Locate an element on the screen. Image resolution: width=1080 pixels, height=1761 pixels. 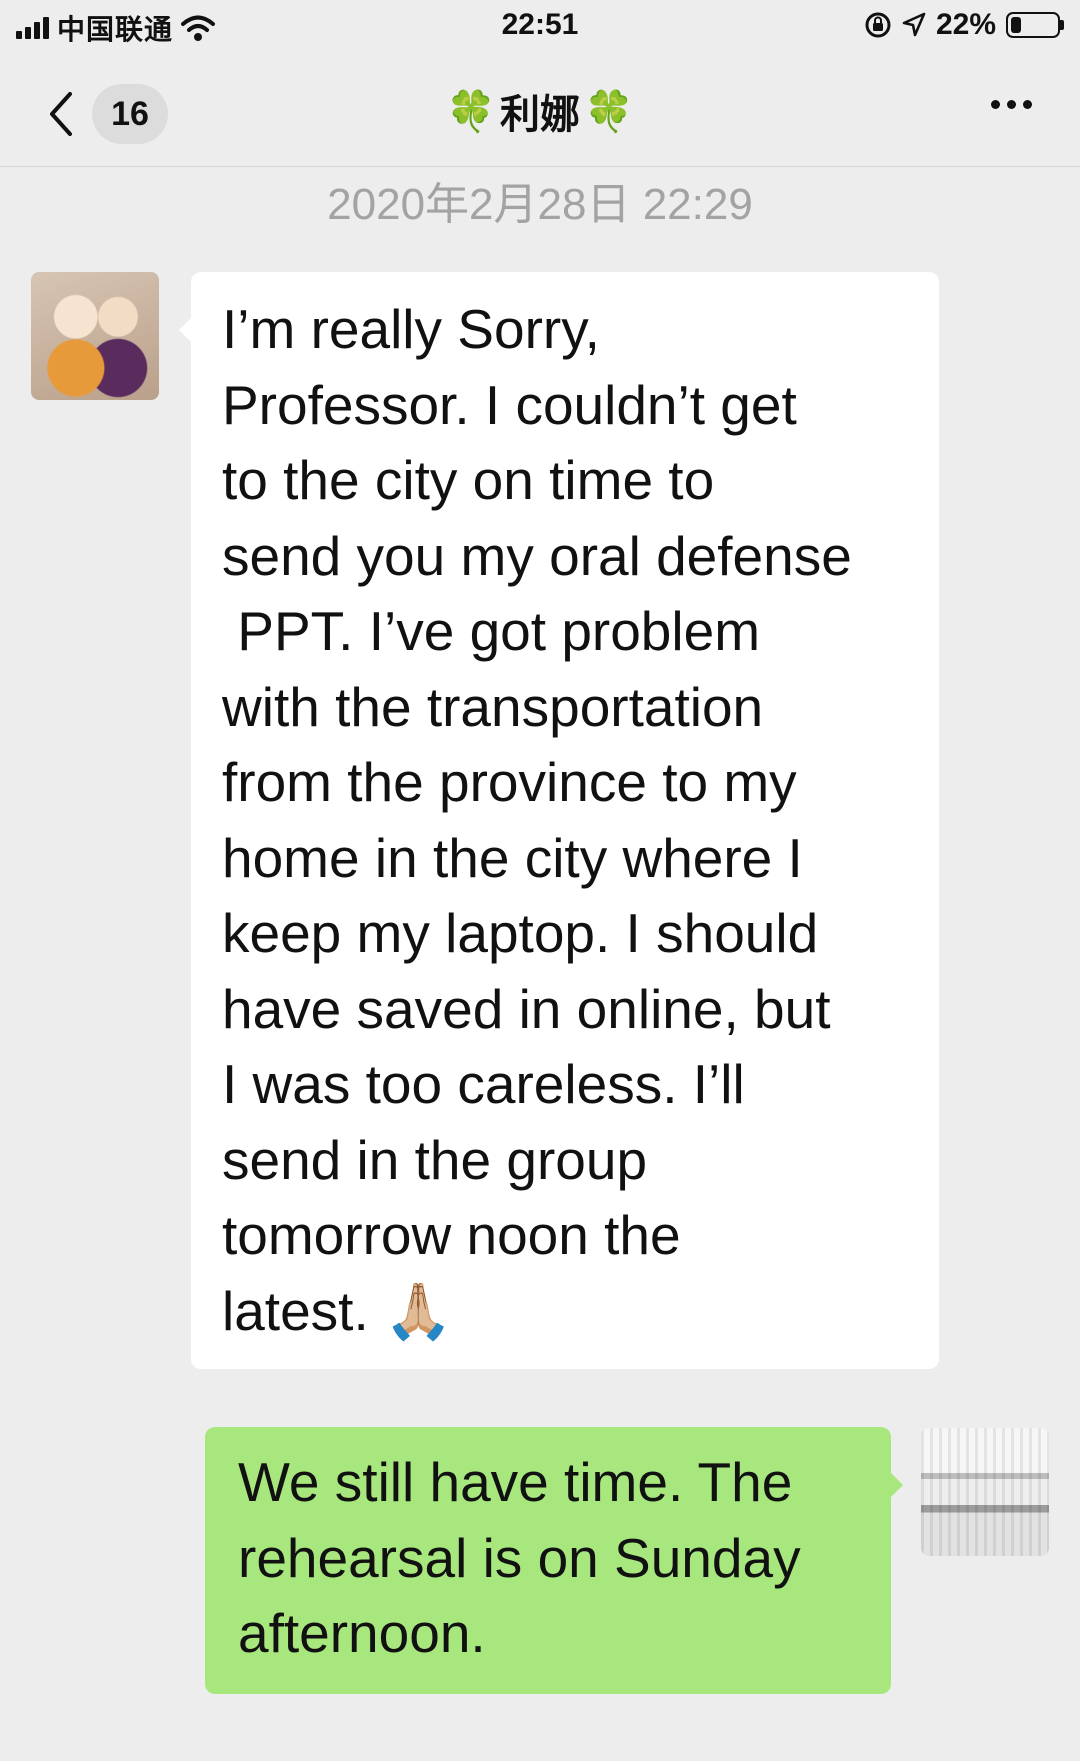
message-line: send in the group is located at coordinates (435, 1159).